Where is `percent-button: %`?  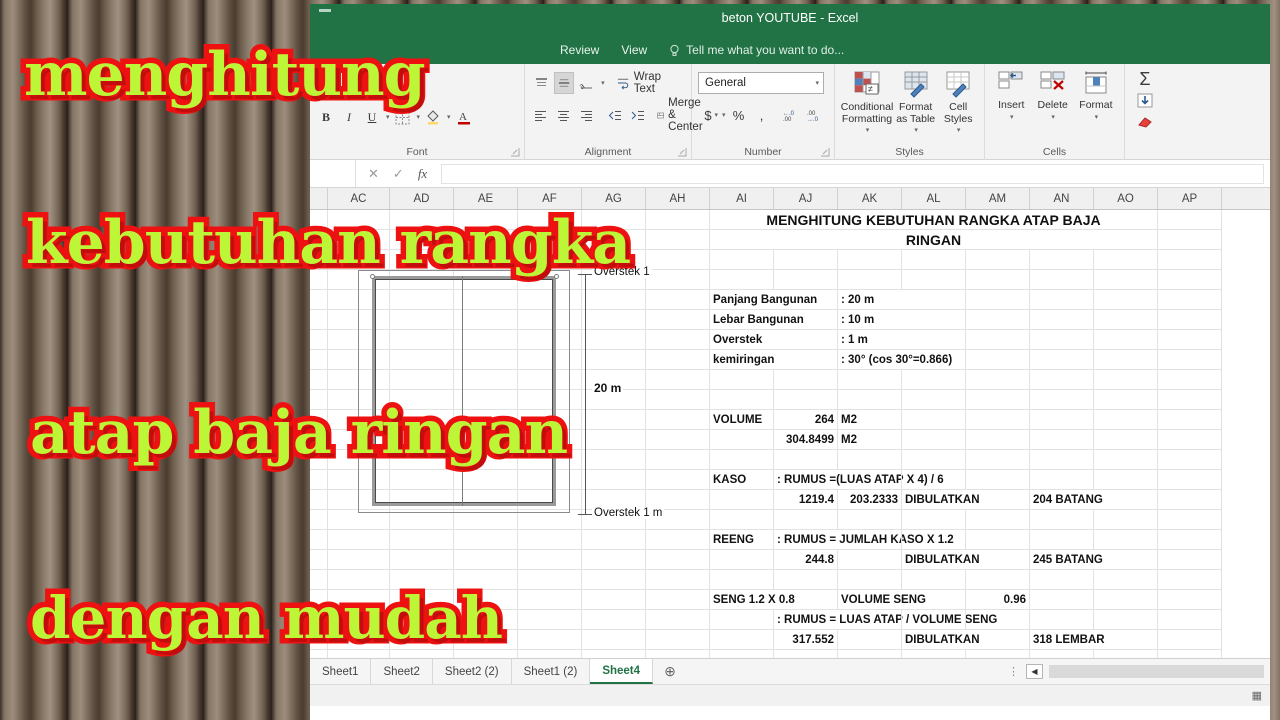 percent-button: % is located at coordinates (739, 115).